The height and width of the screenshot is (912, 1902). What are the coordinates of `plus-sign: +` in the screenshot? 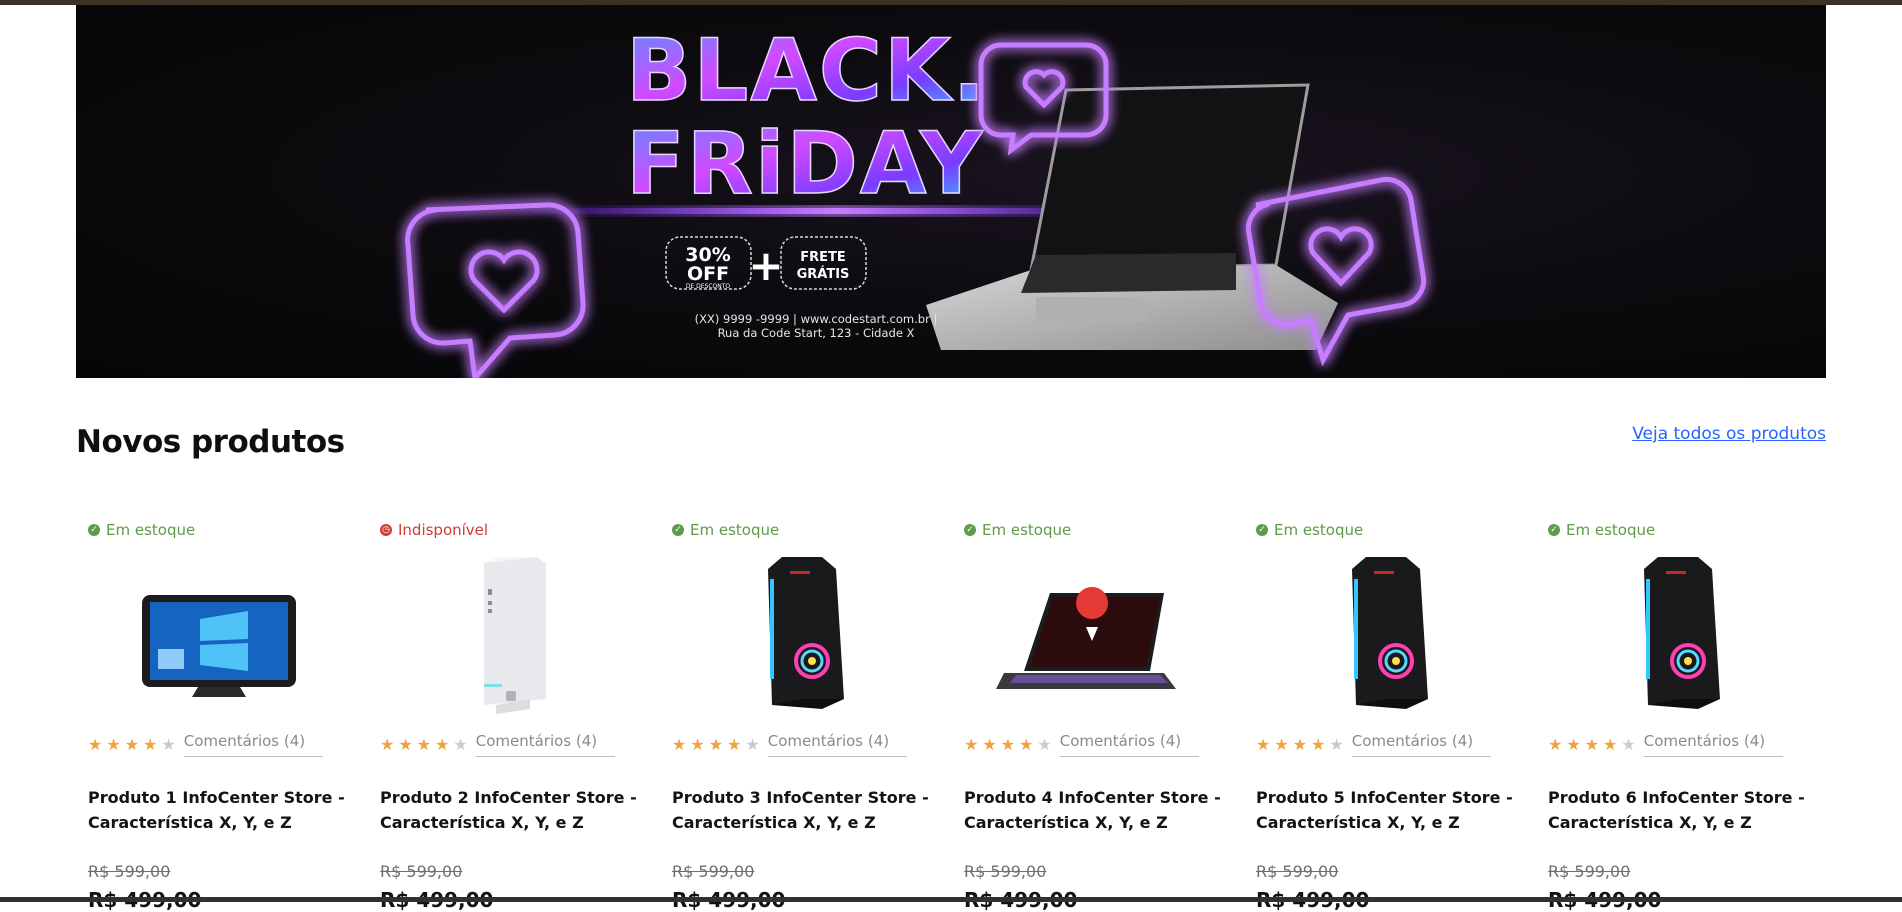 It's located at (765, 265).